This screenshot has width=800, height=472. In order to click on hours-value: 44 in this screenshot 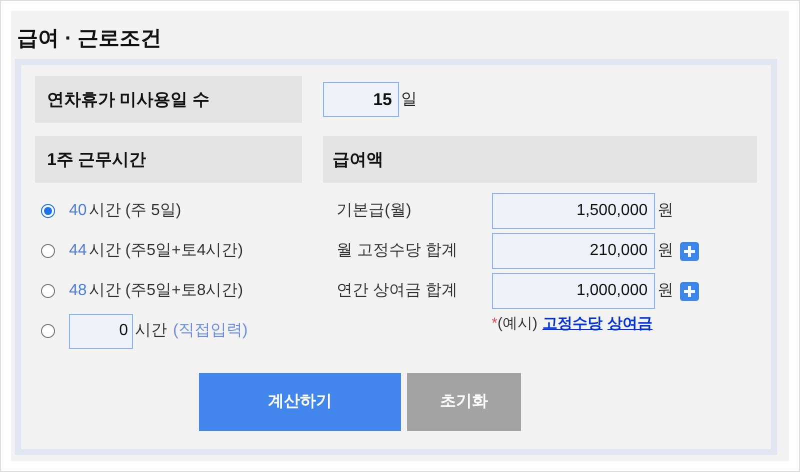, I will do `click(78, 251)`.